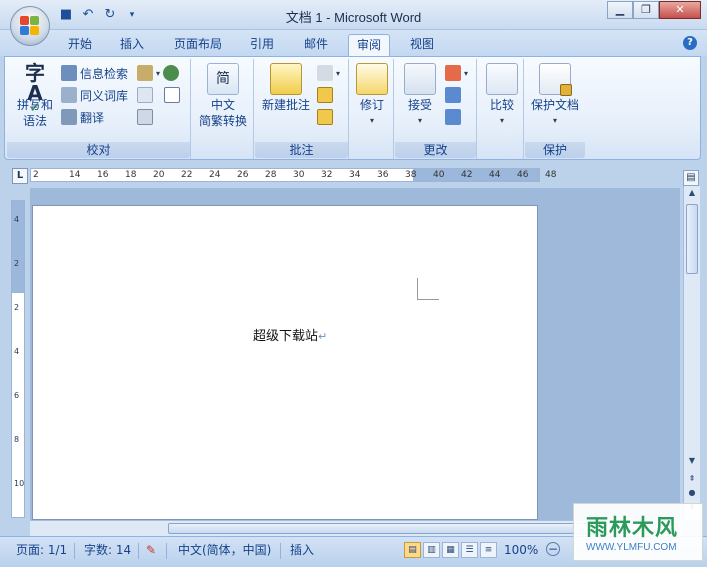 The image size is (707, 567). I want to click on compare-icon, so click(502, 79).